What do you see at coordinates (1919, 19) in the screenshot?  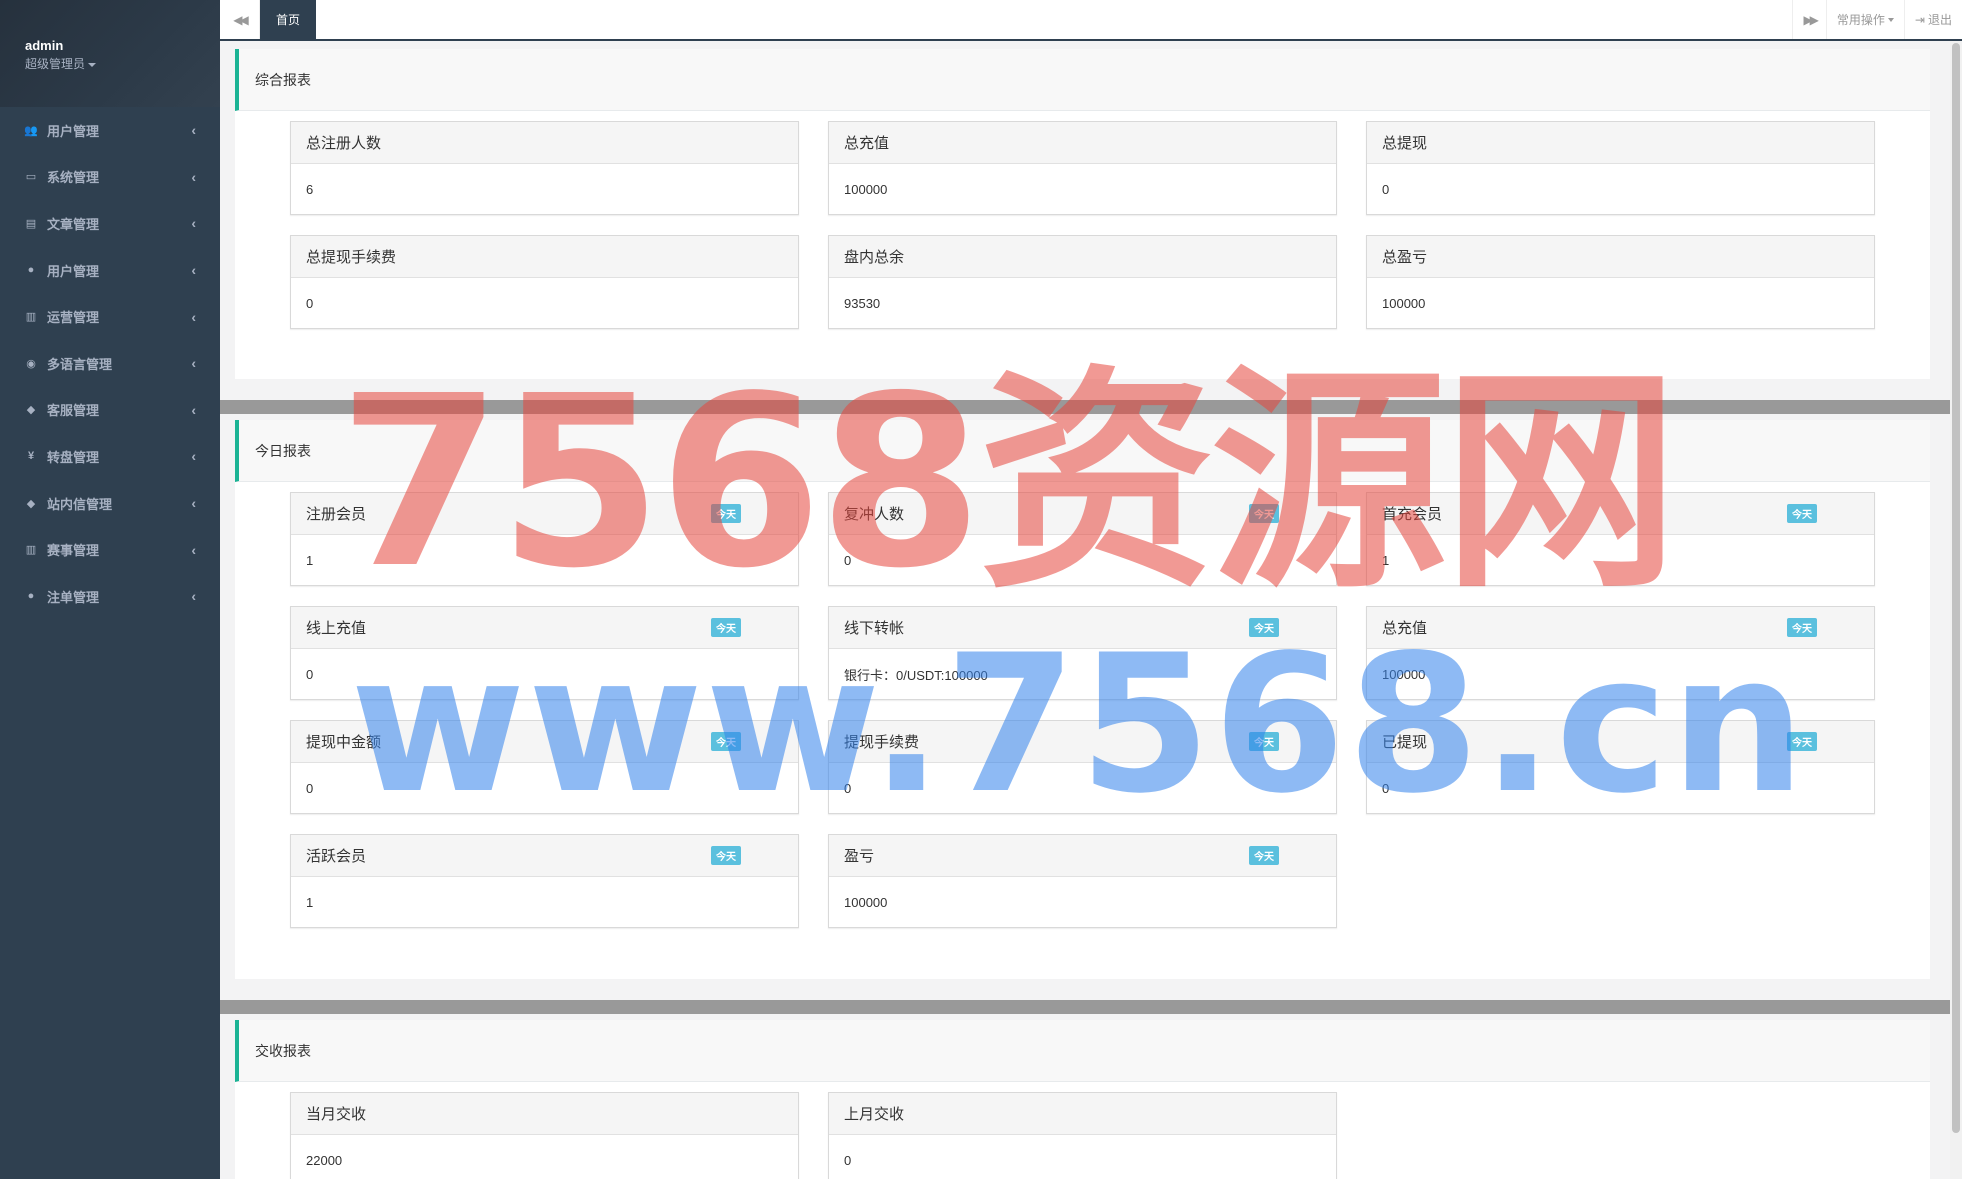 I see `sign-out-icon: ⇥` at bounding box center [1919, 19].